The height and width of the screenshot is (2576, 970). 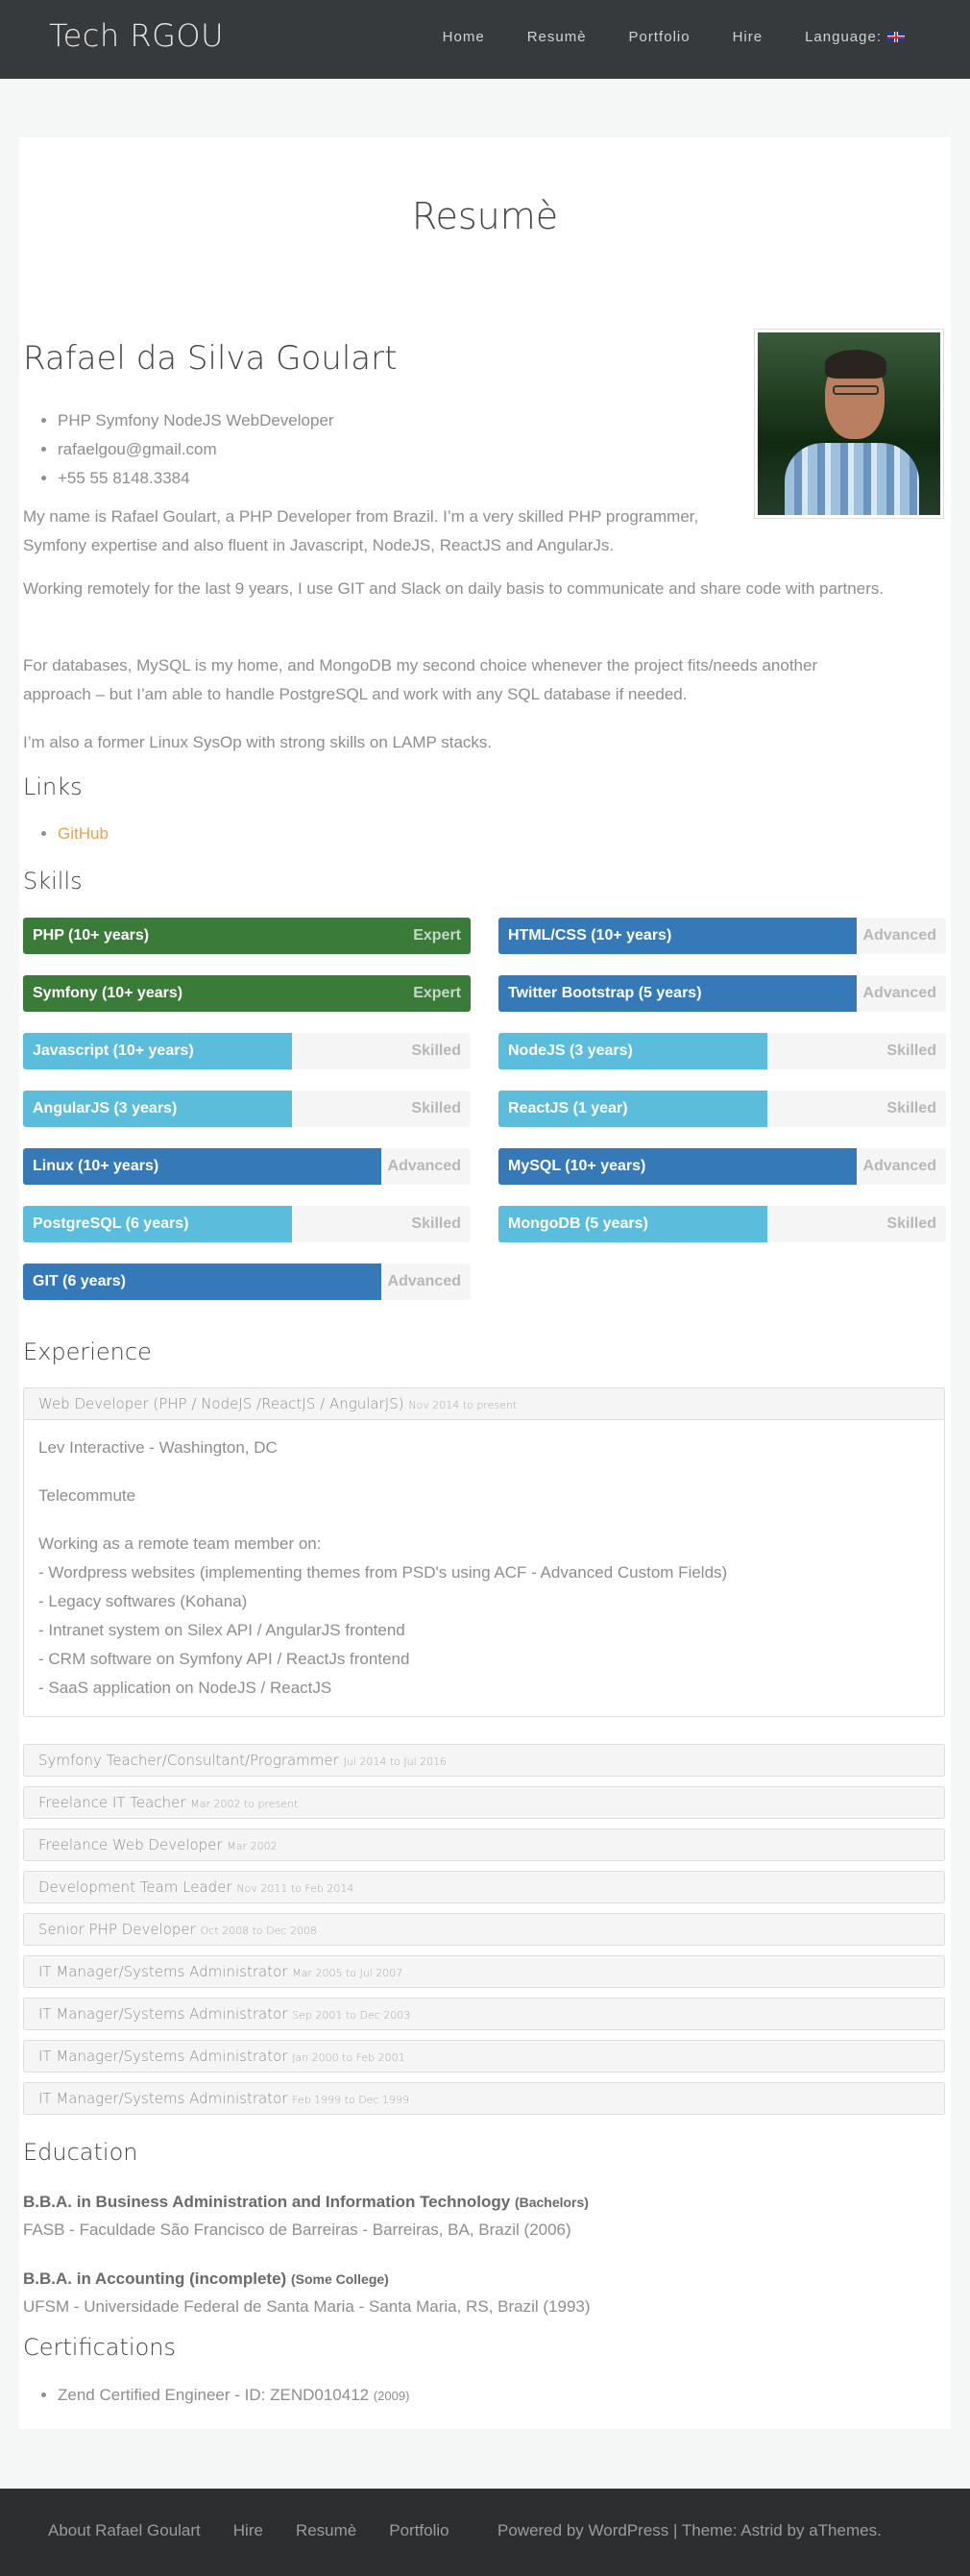 I want to click on skill-bar: MongoDB (5 years) Skilled, so click(x=722, y=1224).